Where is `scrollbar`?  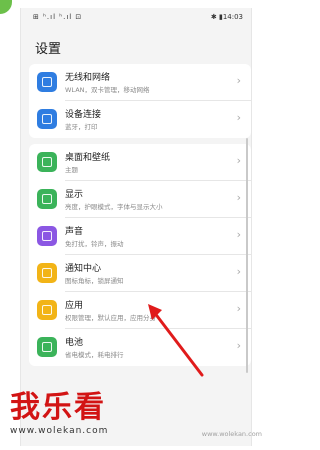 scrollbar is located at coordinates (247, 255).